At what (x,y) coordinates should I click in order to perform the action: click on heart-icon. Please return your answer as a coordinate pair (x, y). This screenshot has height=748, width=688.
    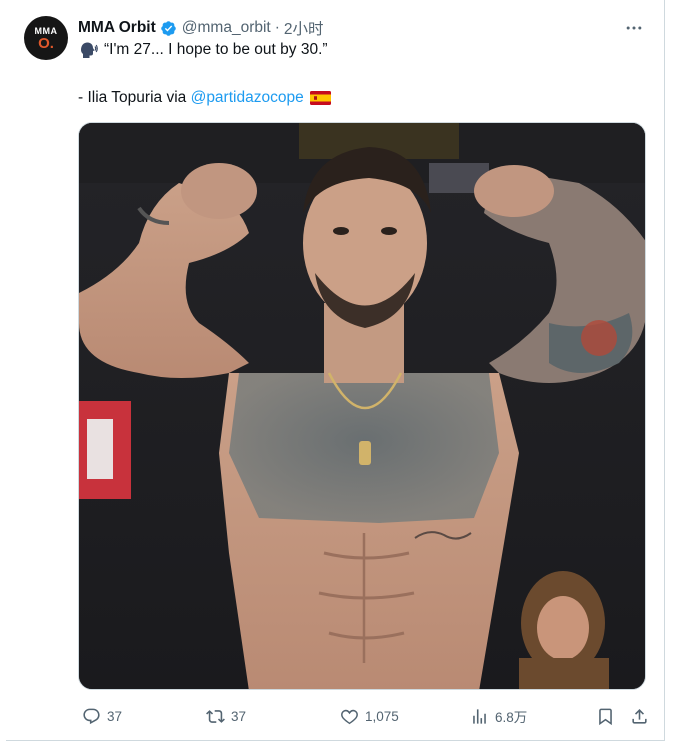
    Looking at the image, I should click on (349, 716).